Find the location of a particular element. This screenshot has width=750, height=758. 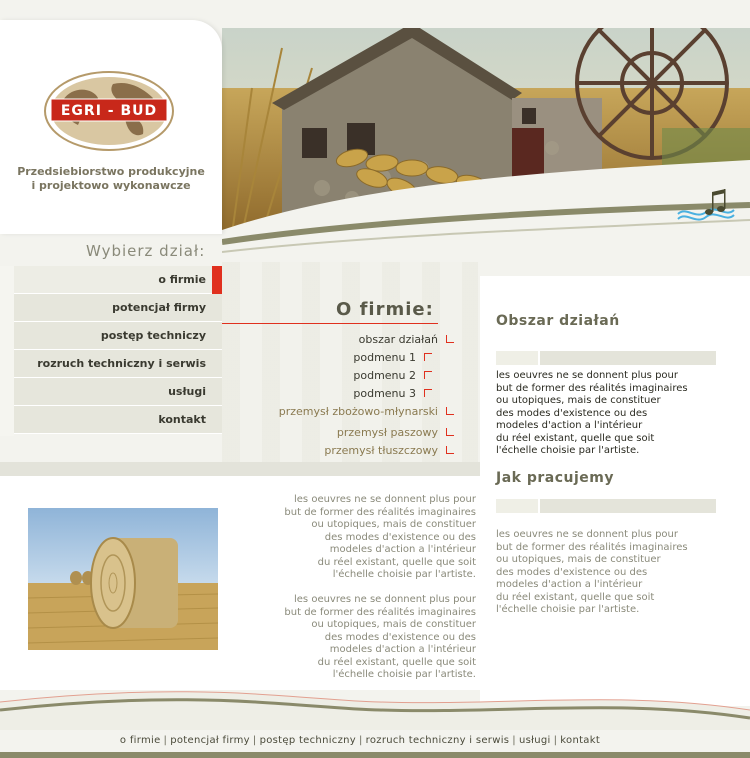

submenu-item-przemysl-zbozowo: przemysł zbożowo-młynarski is located at coordinates (366, 411).